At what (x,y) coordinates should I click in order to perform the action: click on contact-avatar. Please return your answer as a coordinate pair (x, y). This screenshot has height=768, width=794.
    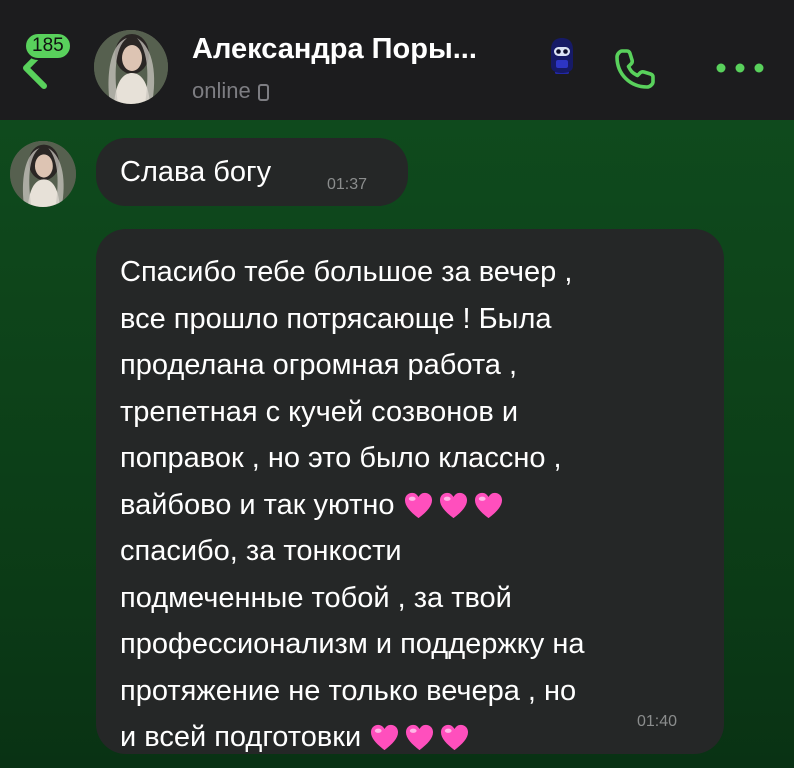
    Looking at the image, I should click on (131, 67).